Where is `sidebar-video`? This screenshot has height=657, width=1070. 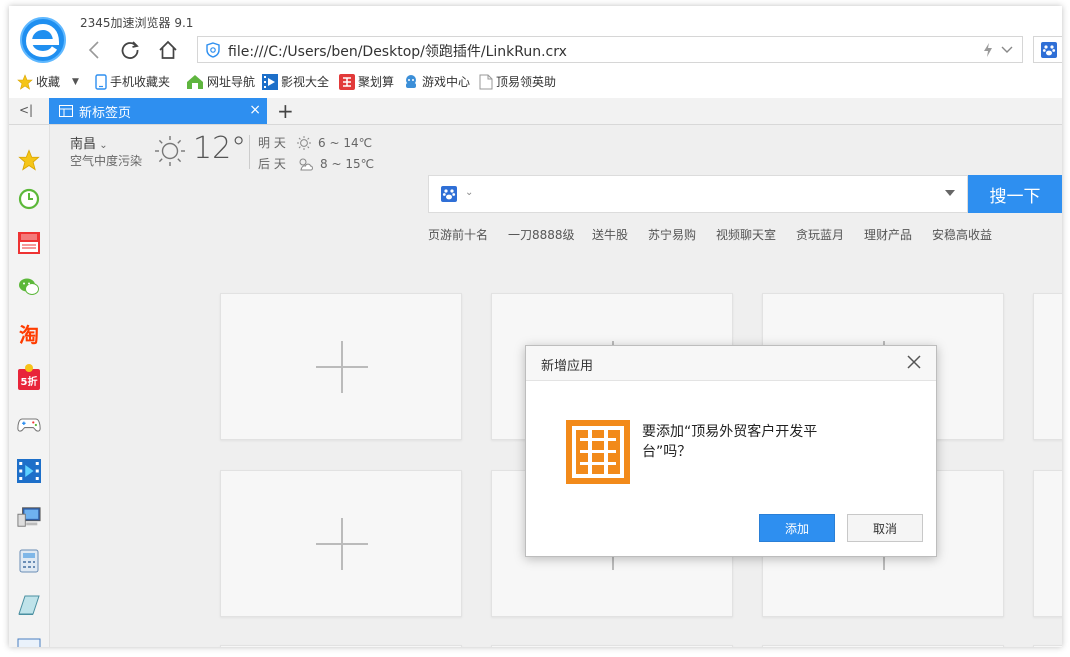 sidebar-video is located at coordinates (29, 471).